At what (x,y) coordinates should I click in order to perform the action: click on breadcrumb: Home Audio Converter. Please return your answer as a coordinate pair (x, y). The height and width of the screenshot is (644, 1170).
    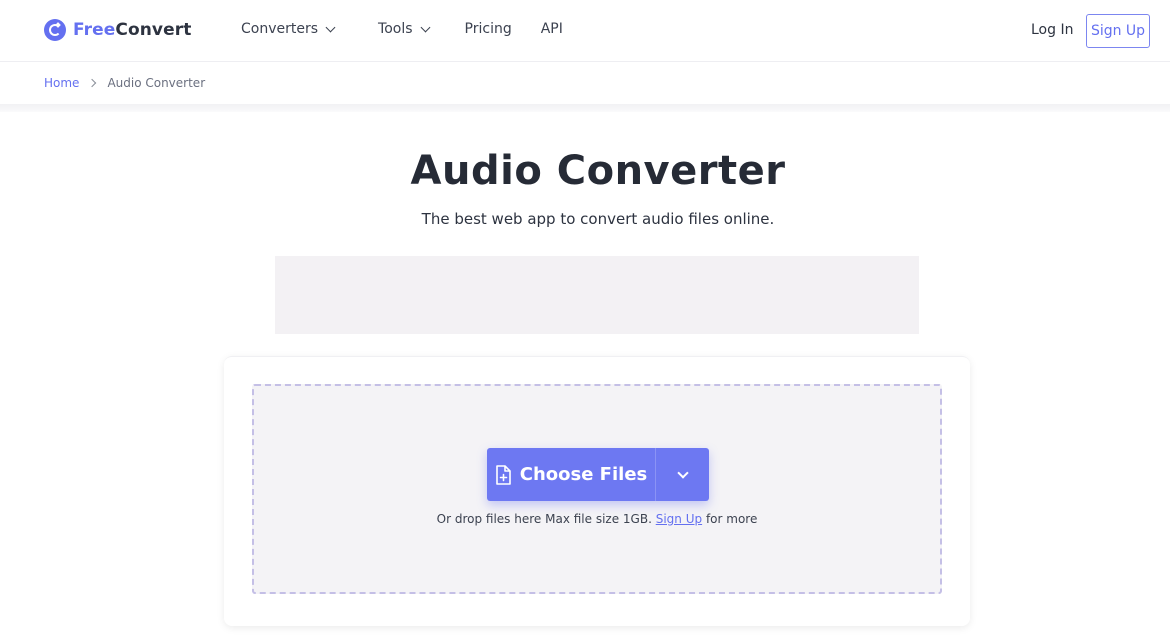
    Looking at the image, I should click on (124, 83).